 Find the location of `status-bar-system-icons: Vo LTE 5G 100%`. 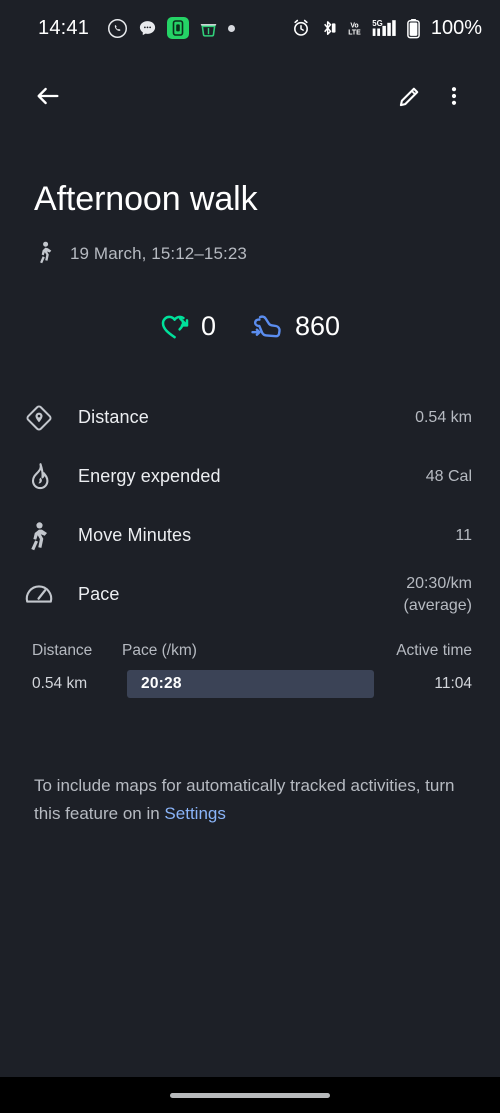

status-bar-system-icons: Vo LTE 5G 100% is located at coordinates (386, 28).